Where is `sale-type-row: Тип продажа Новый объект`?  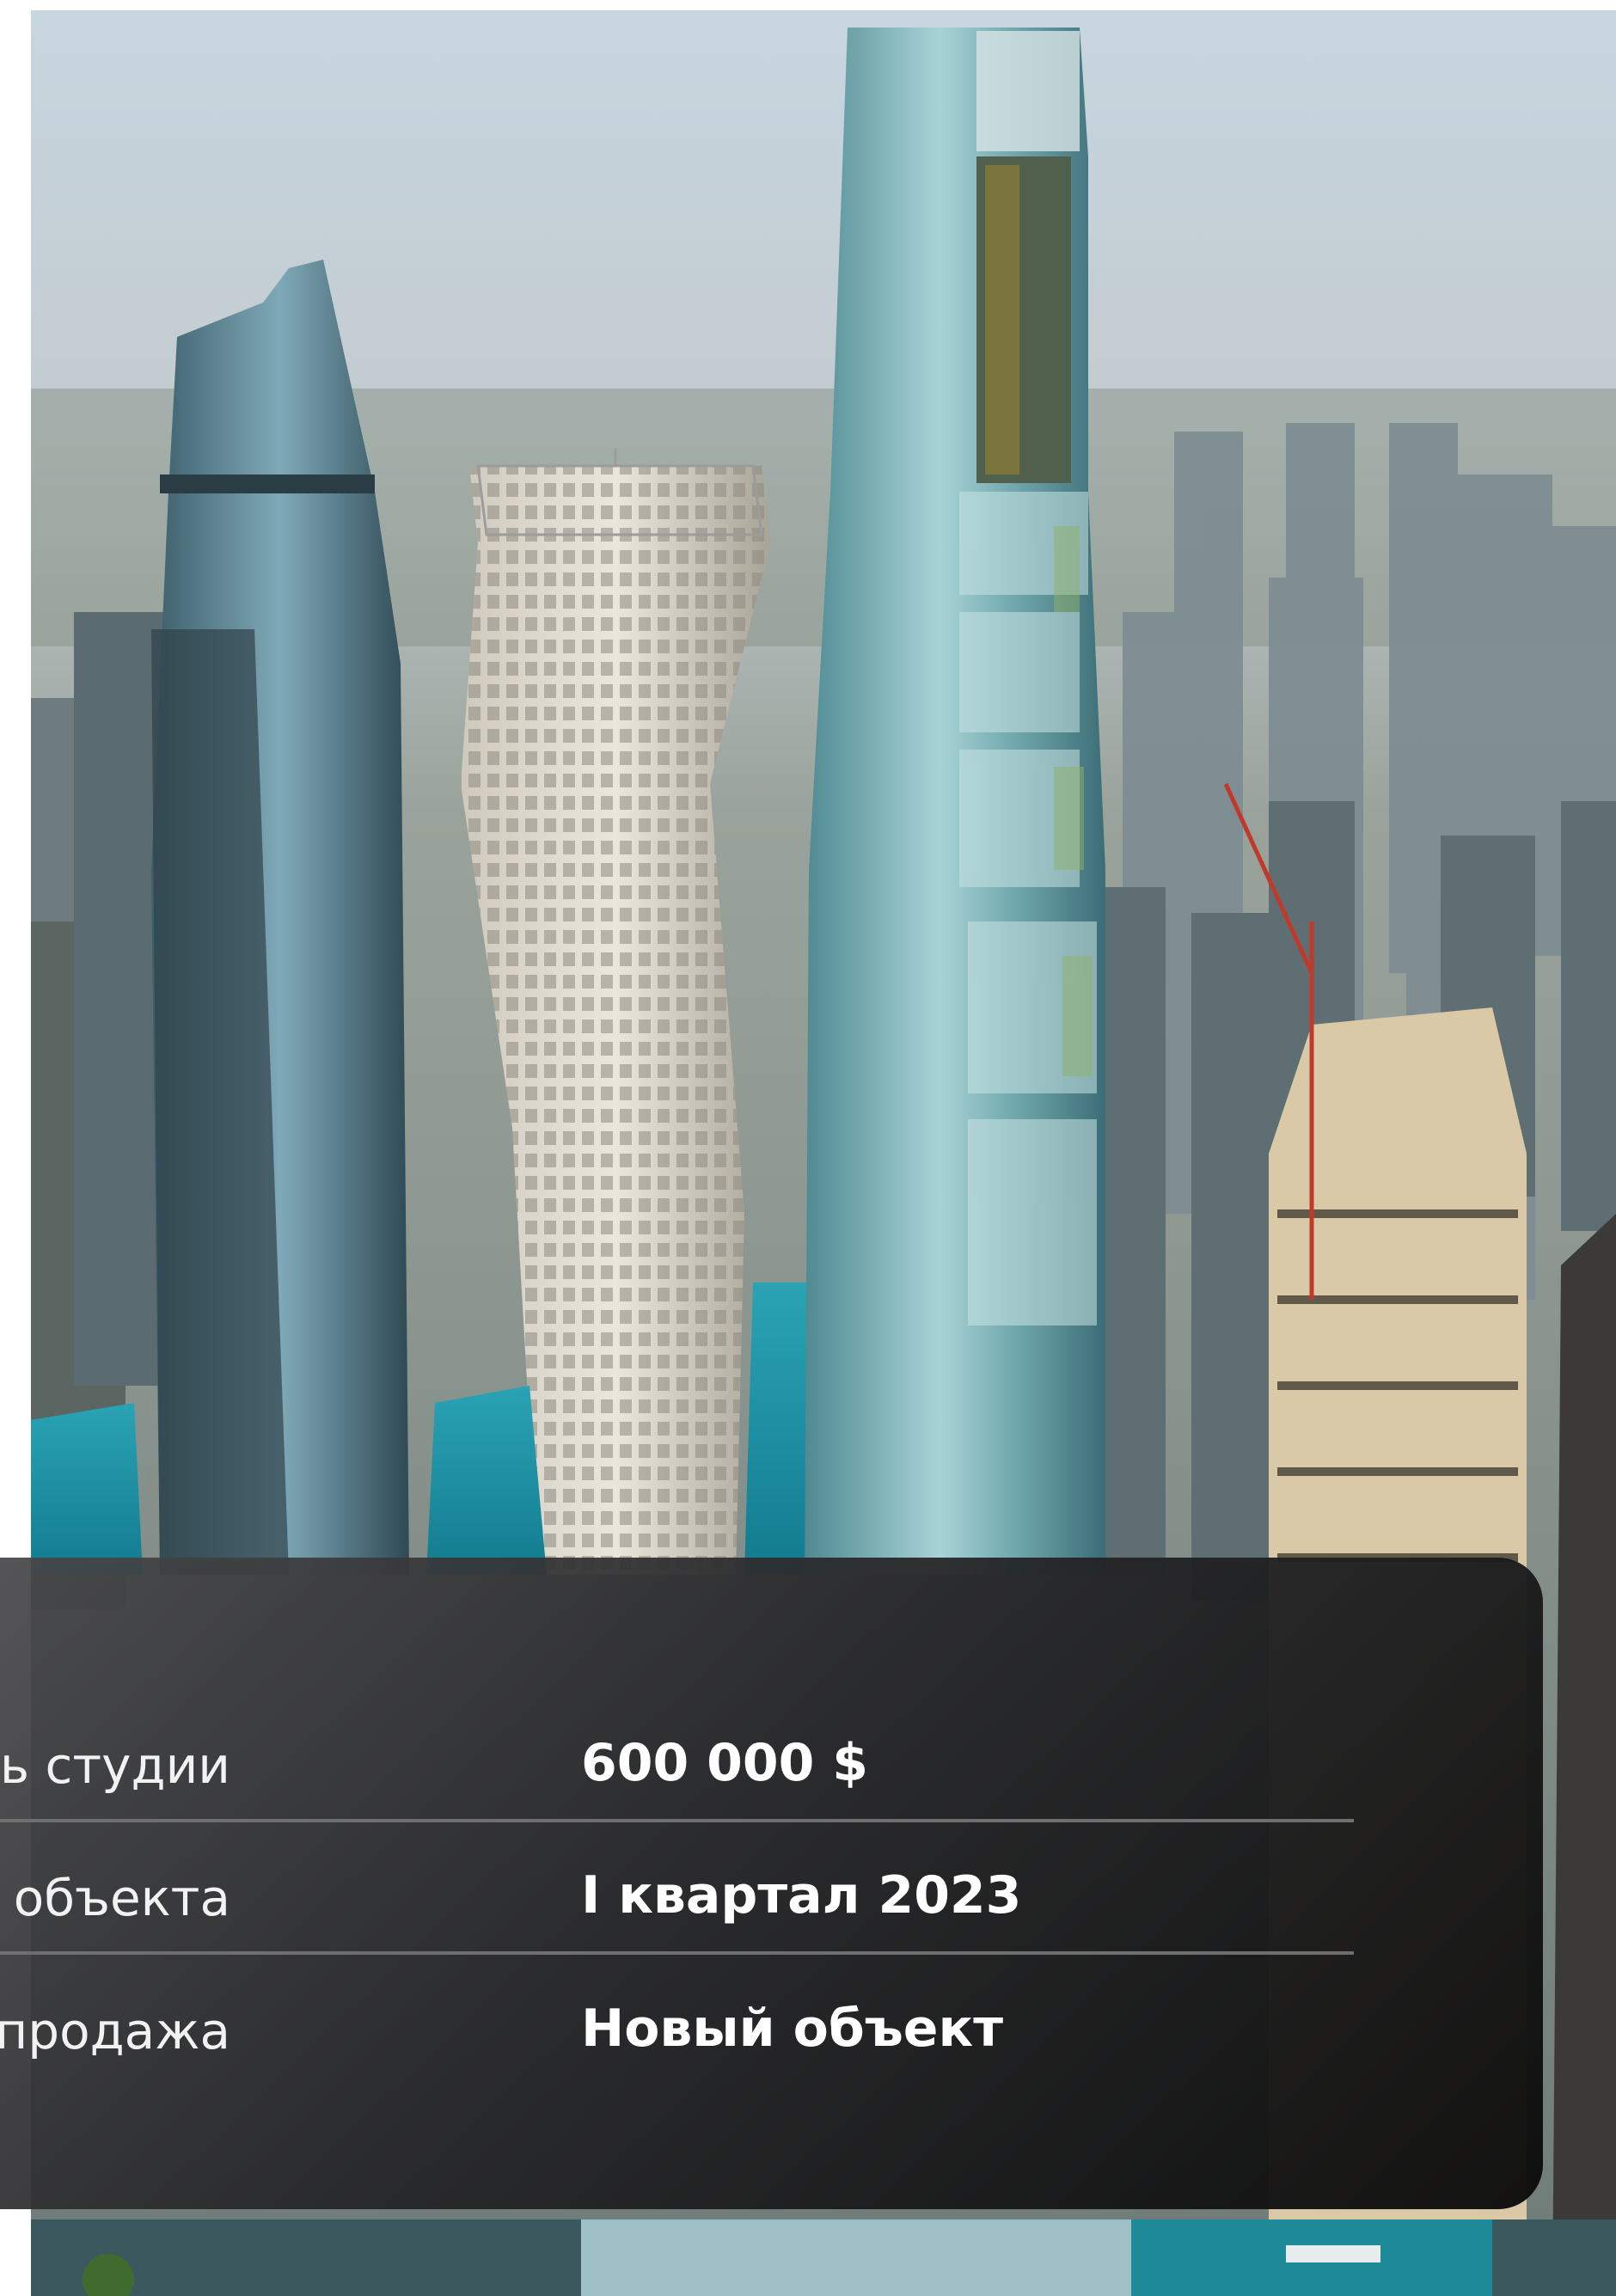
sale-type-row: Тип продажа Новый объект is located at coordinates (677, 2039).